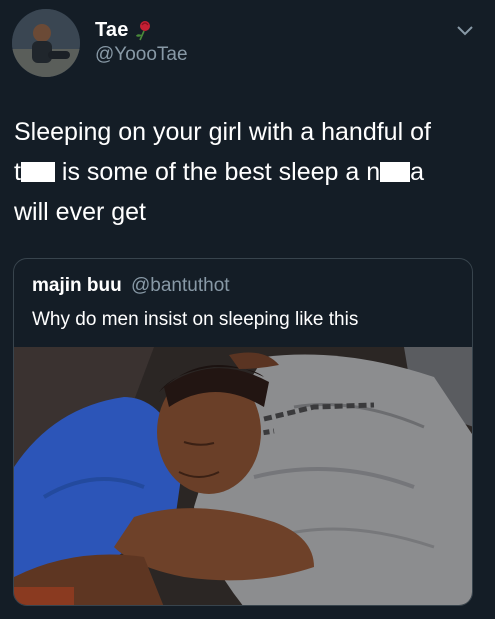 The width and height of the screenshot is (495, 619). Describe the element at coordinates (141, 55) in the screenshot. I see `author-handle: @YoooTae` at that location.